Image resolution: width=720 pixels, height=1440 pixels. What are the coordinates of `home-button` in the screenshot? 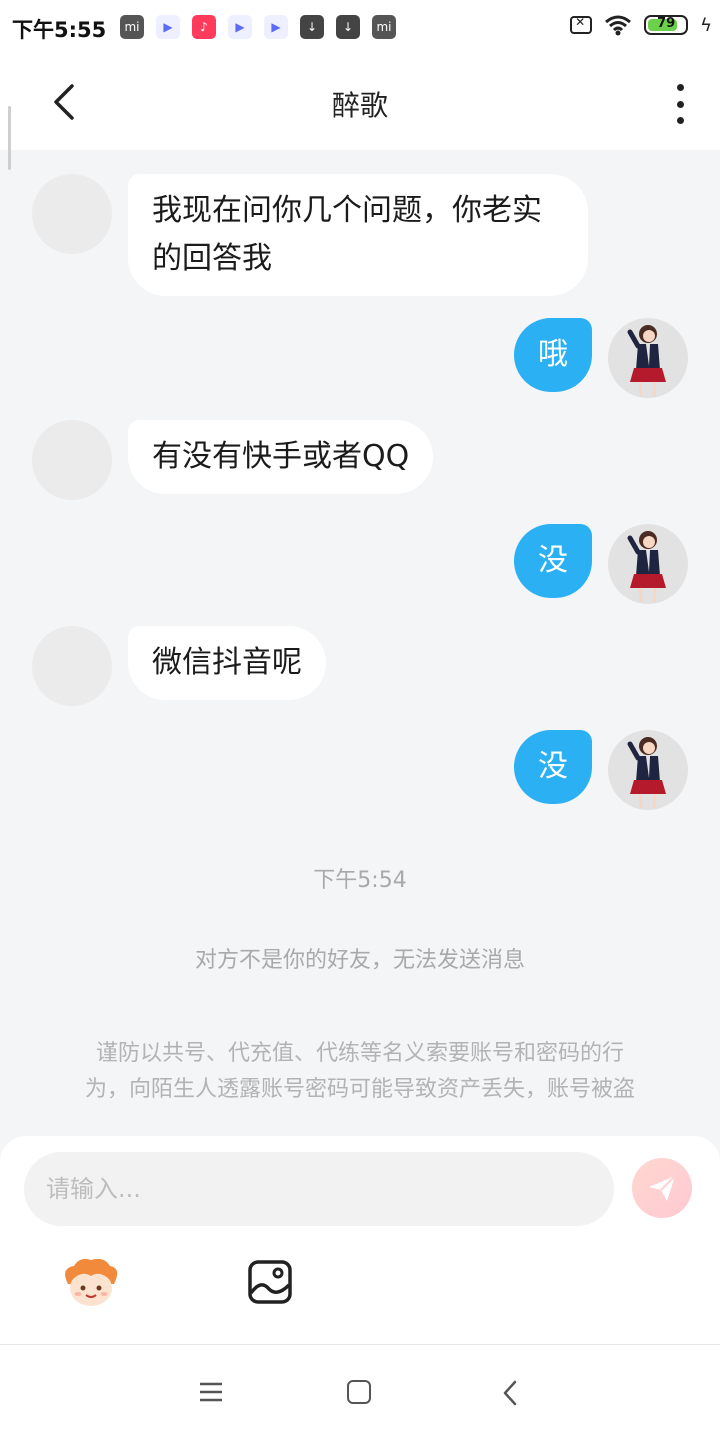 It's located at (359, 1392).